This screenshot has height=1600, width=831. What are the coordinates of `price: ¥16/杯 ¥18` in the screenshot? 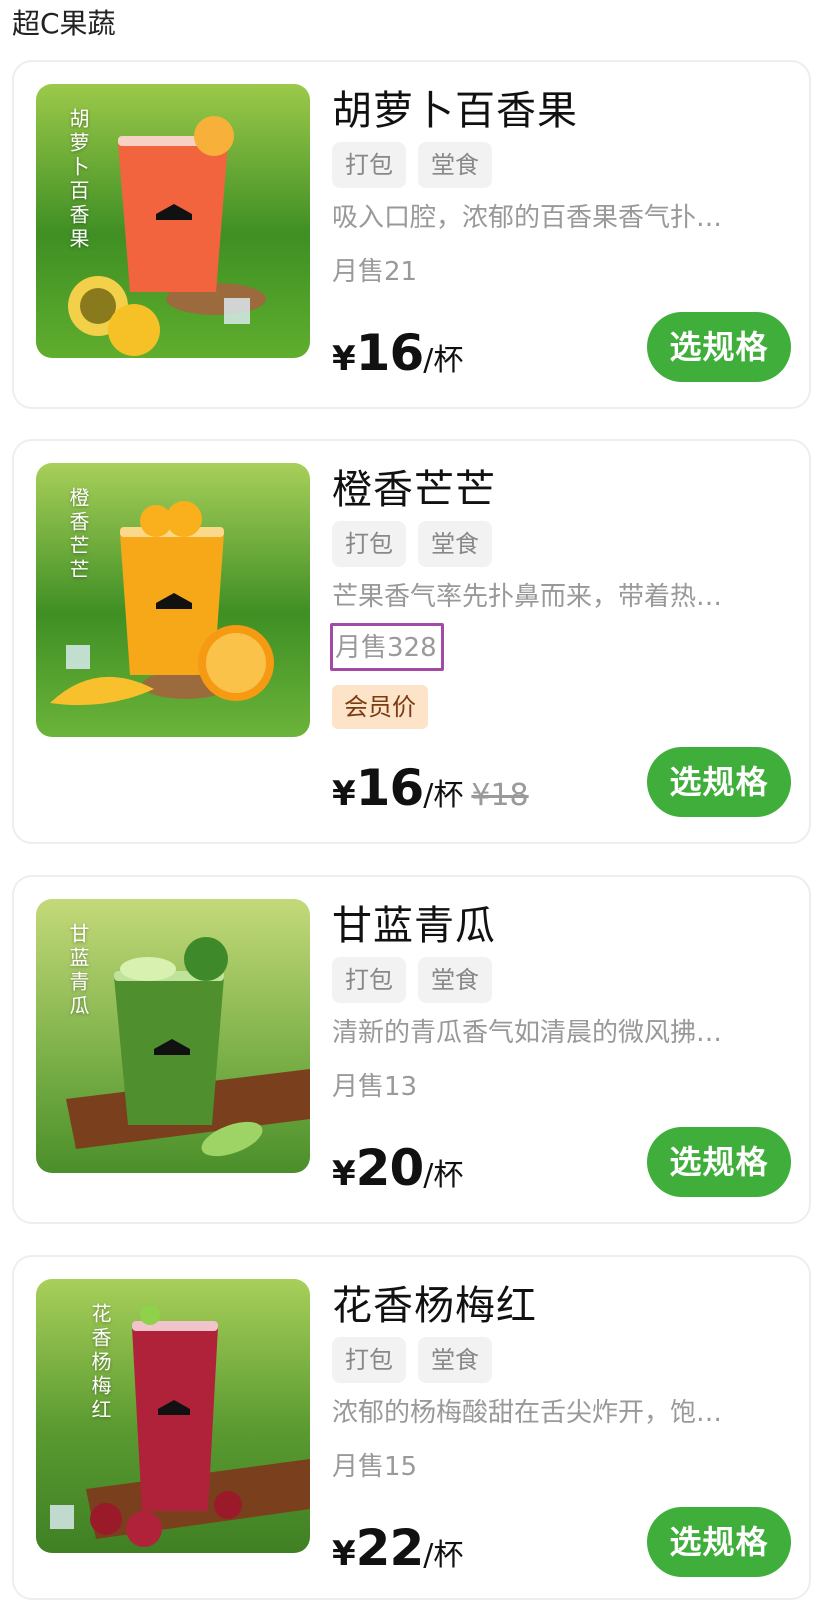 It's located at (430, 788).